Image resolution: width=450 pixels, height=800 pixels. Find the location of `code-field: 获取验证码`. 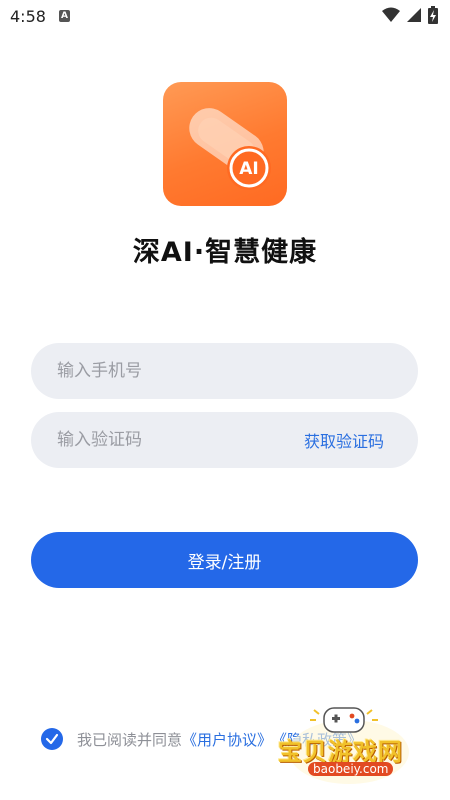

code-field: 获取验证码 is located at coordinates (224, 440).